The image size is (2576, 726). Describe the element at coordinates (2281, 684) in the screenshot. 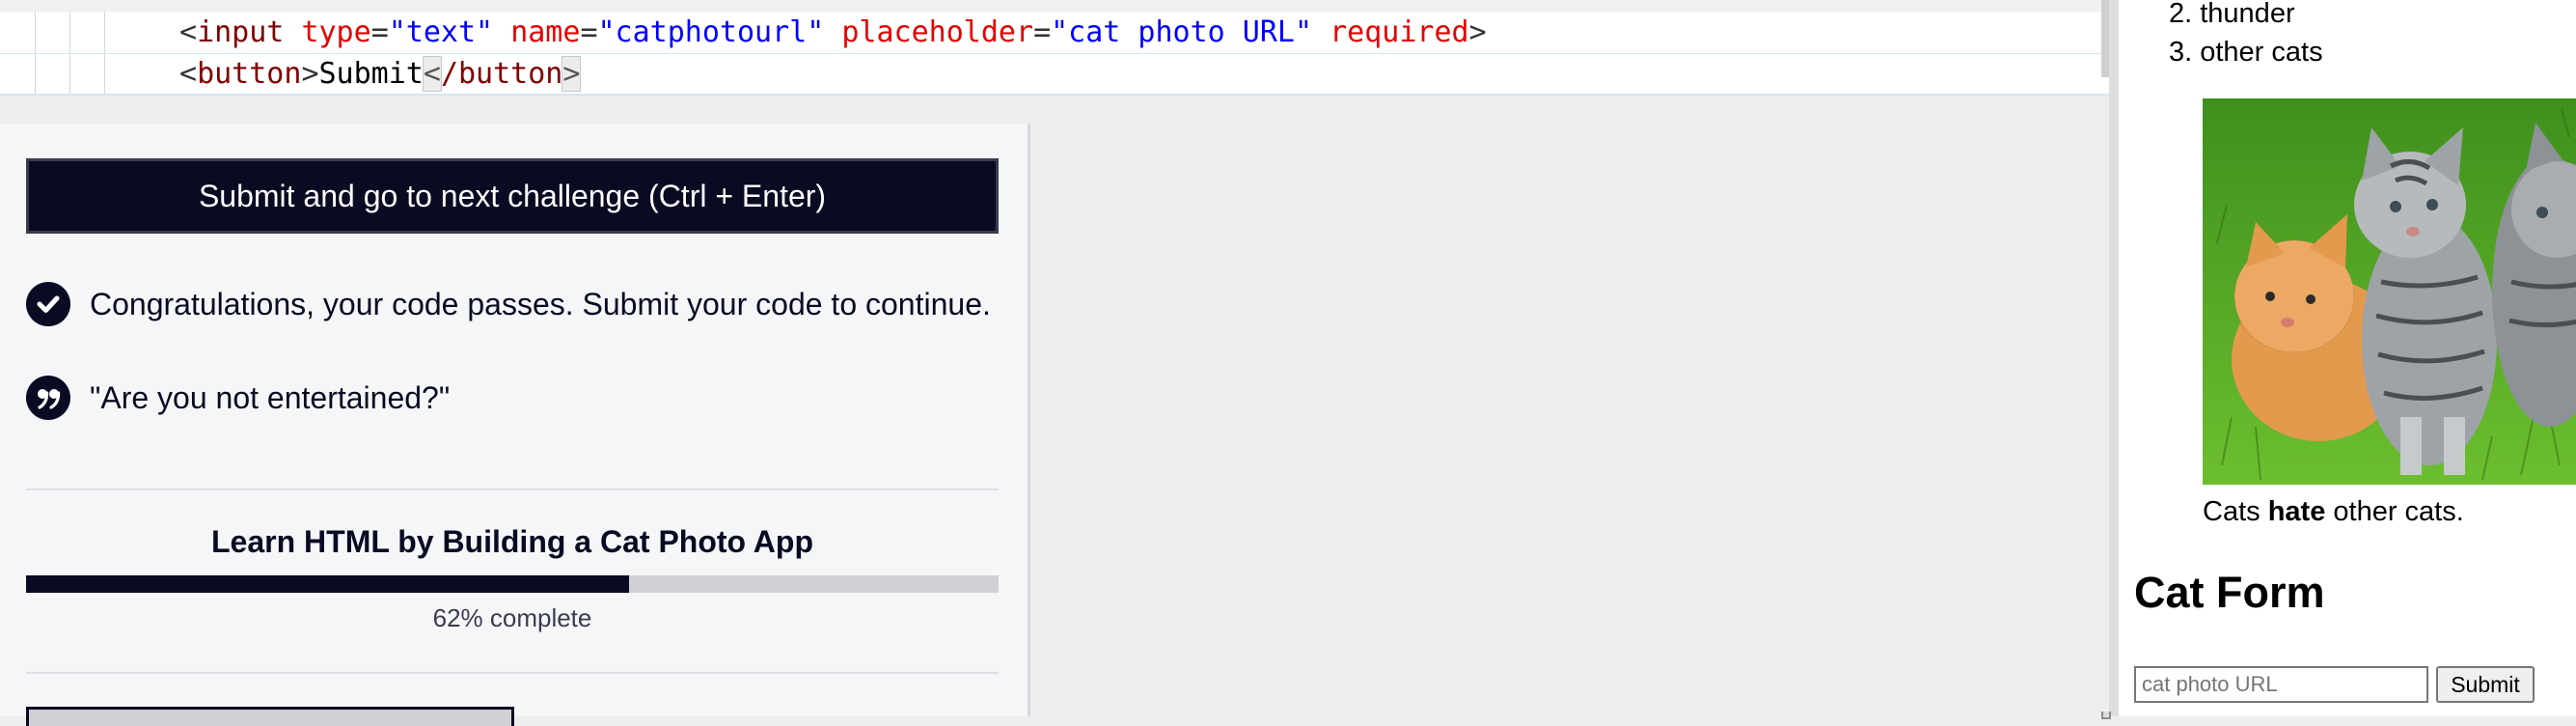

I see `cat-photo-url-input` at that location.